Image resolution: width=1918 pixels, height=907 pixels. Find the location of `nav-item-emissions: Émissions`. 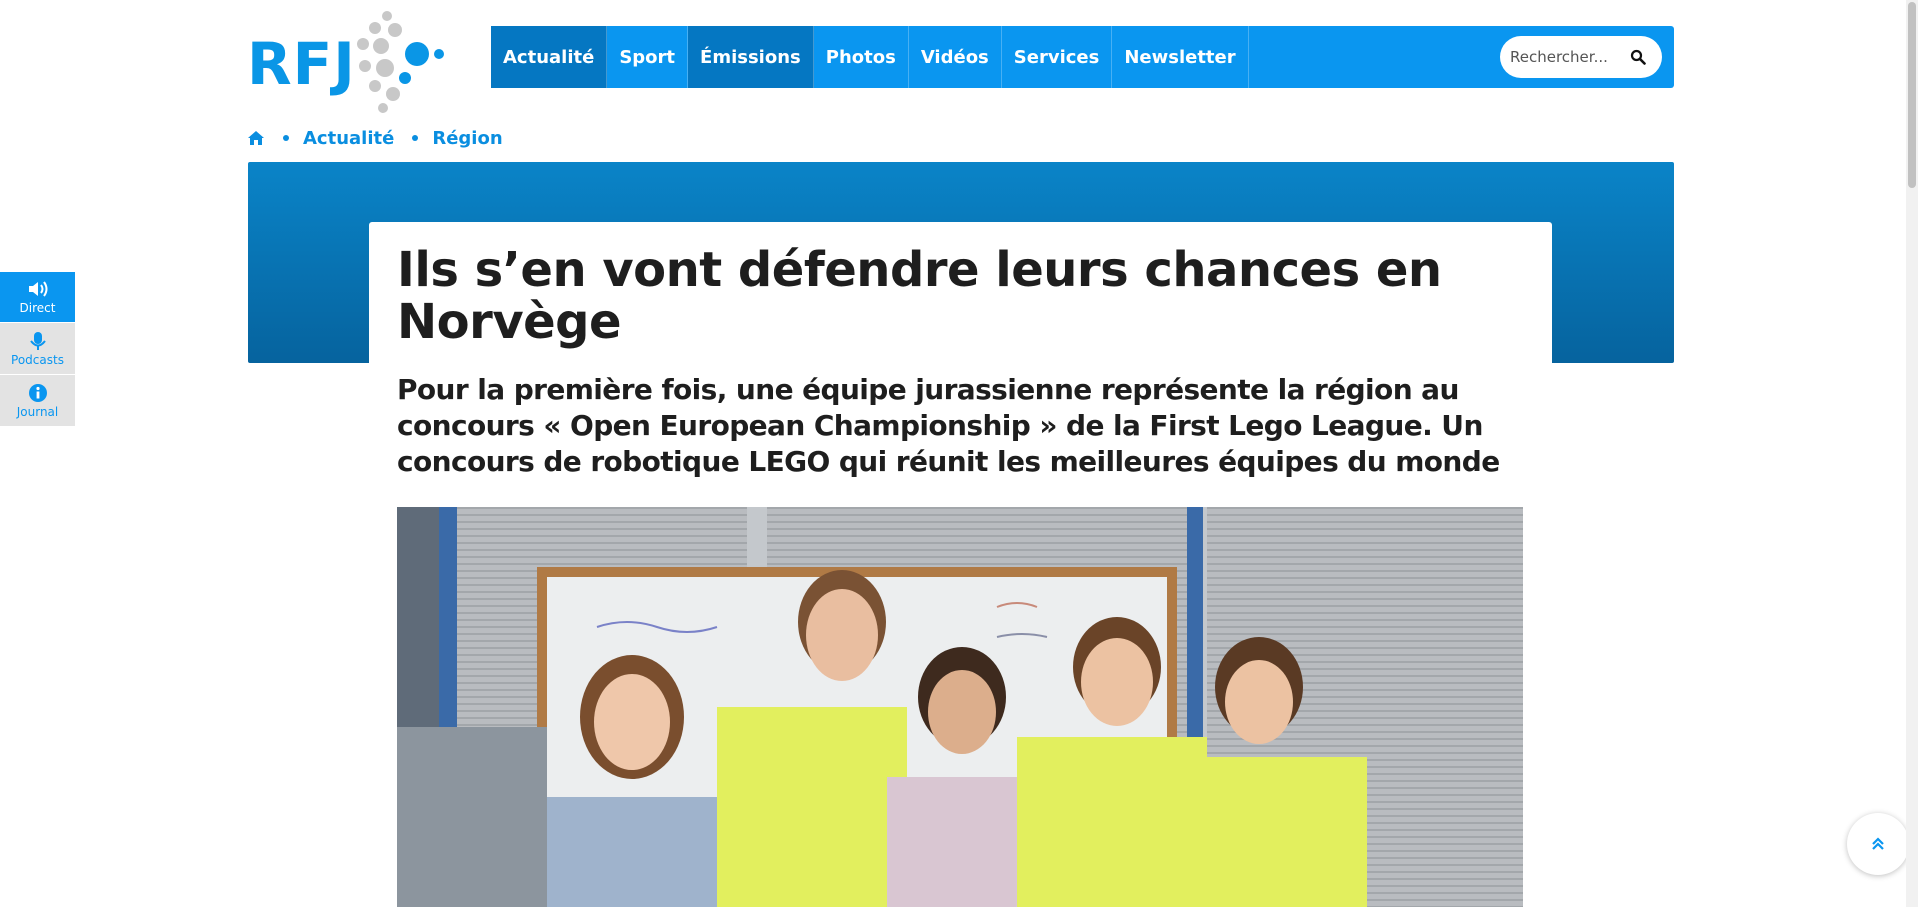

nav-item-emissions: Émissions is located at coordinates (751, 57).